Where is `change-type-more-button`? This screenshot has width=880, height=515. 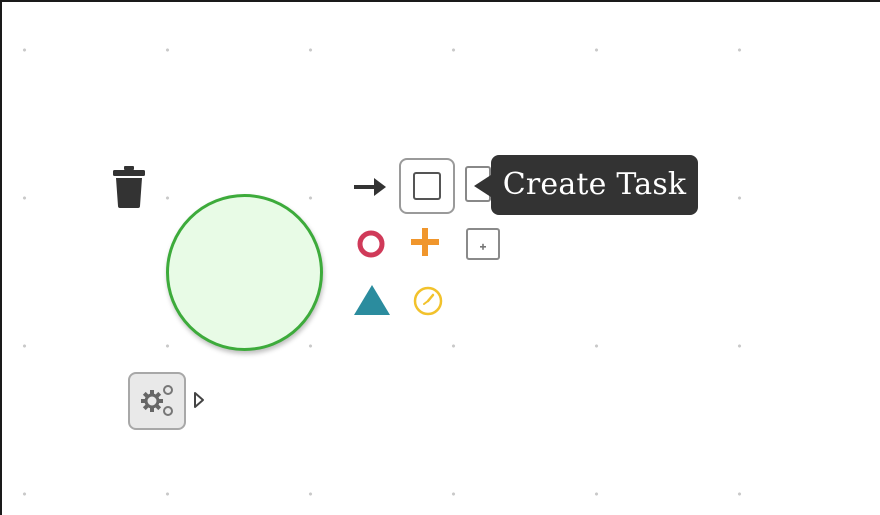 change-type-more-button is located at coordinates (199, 400).